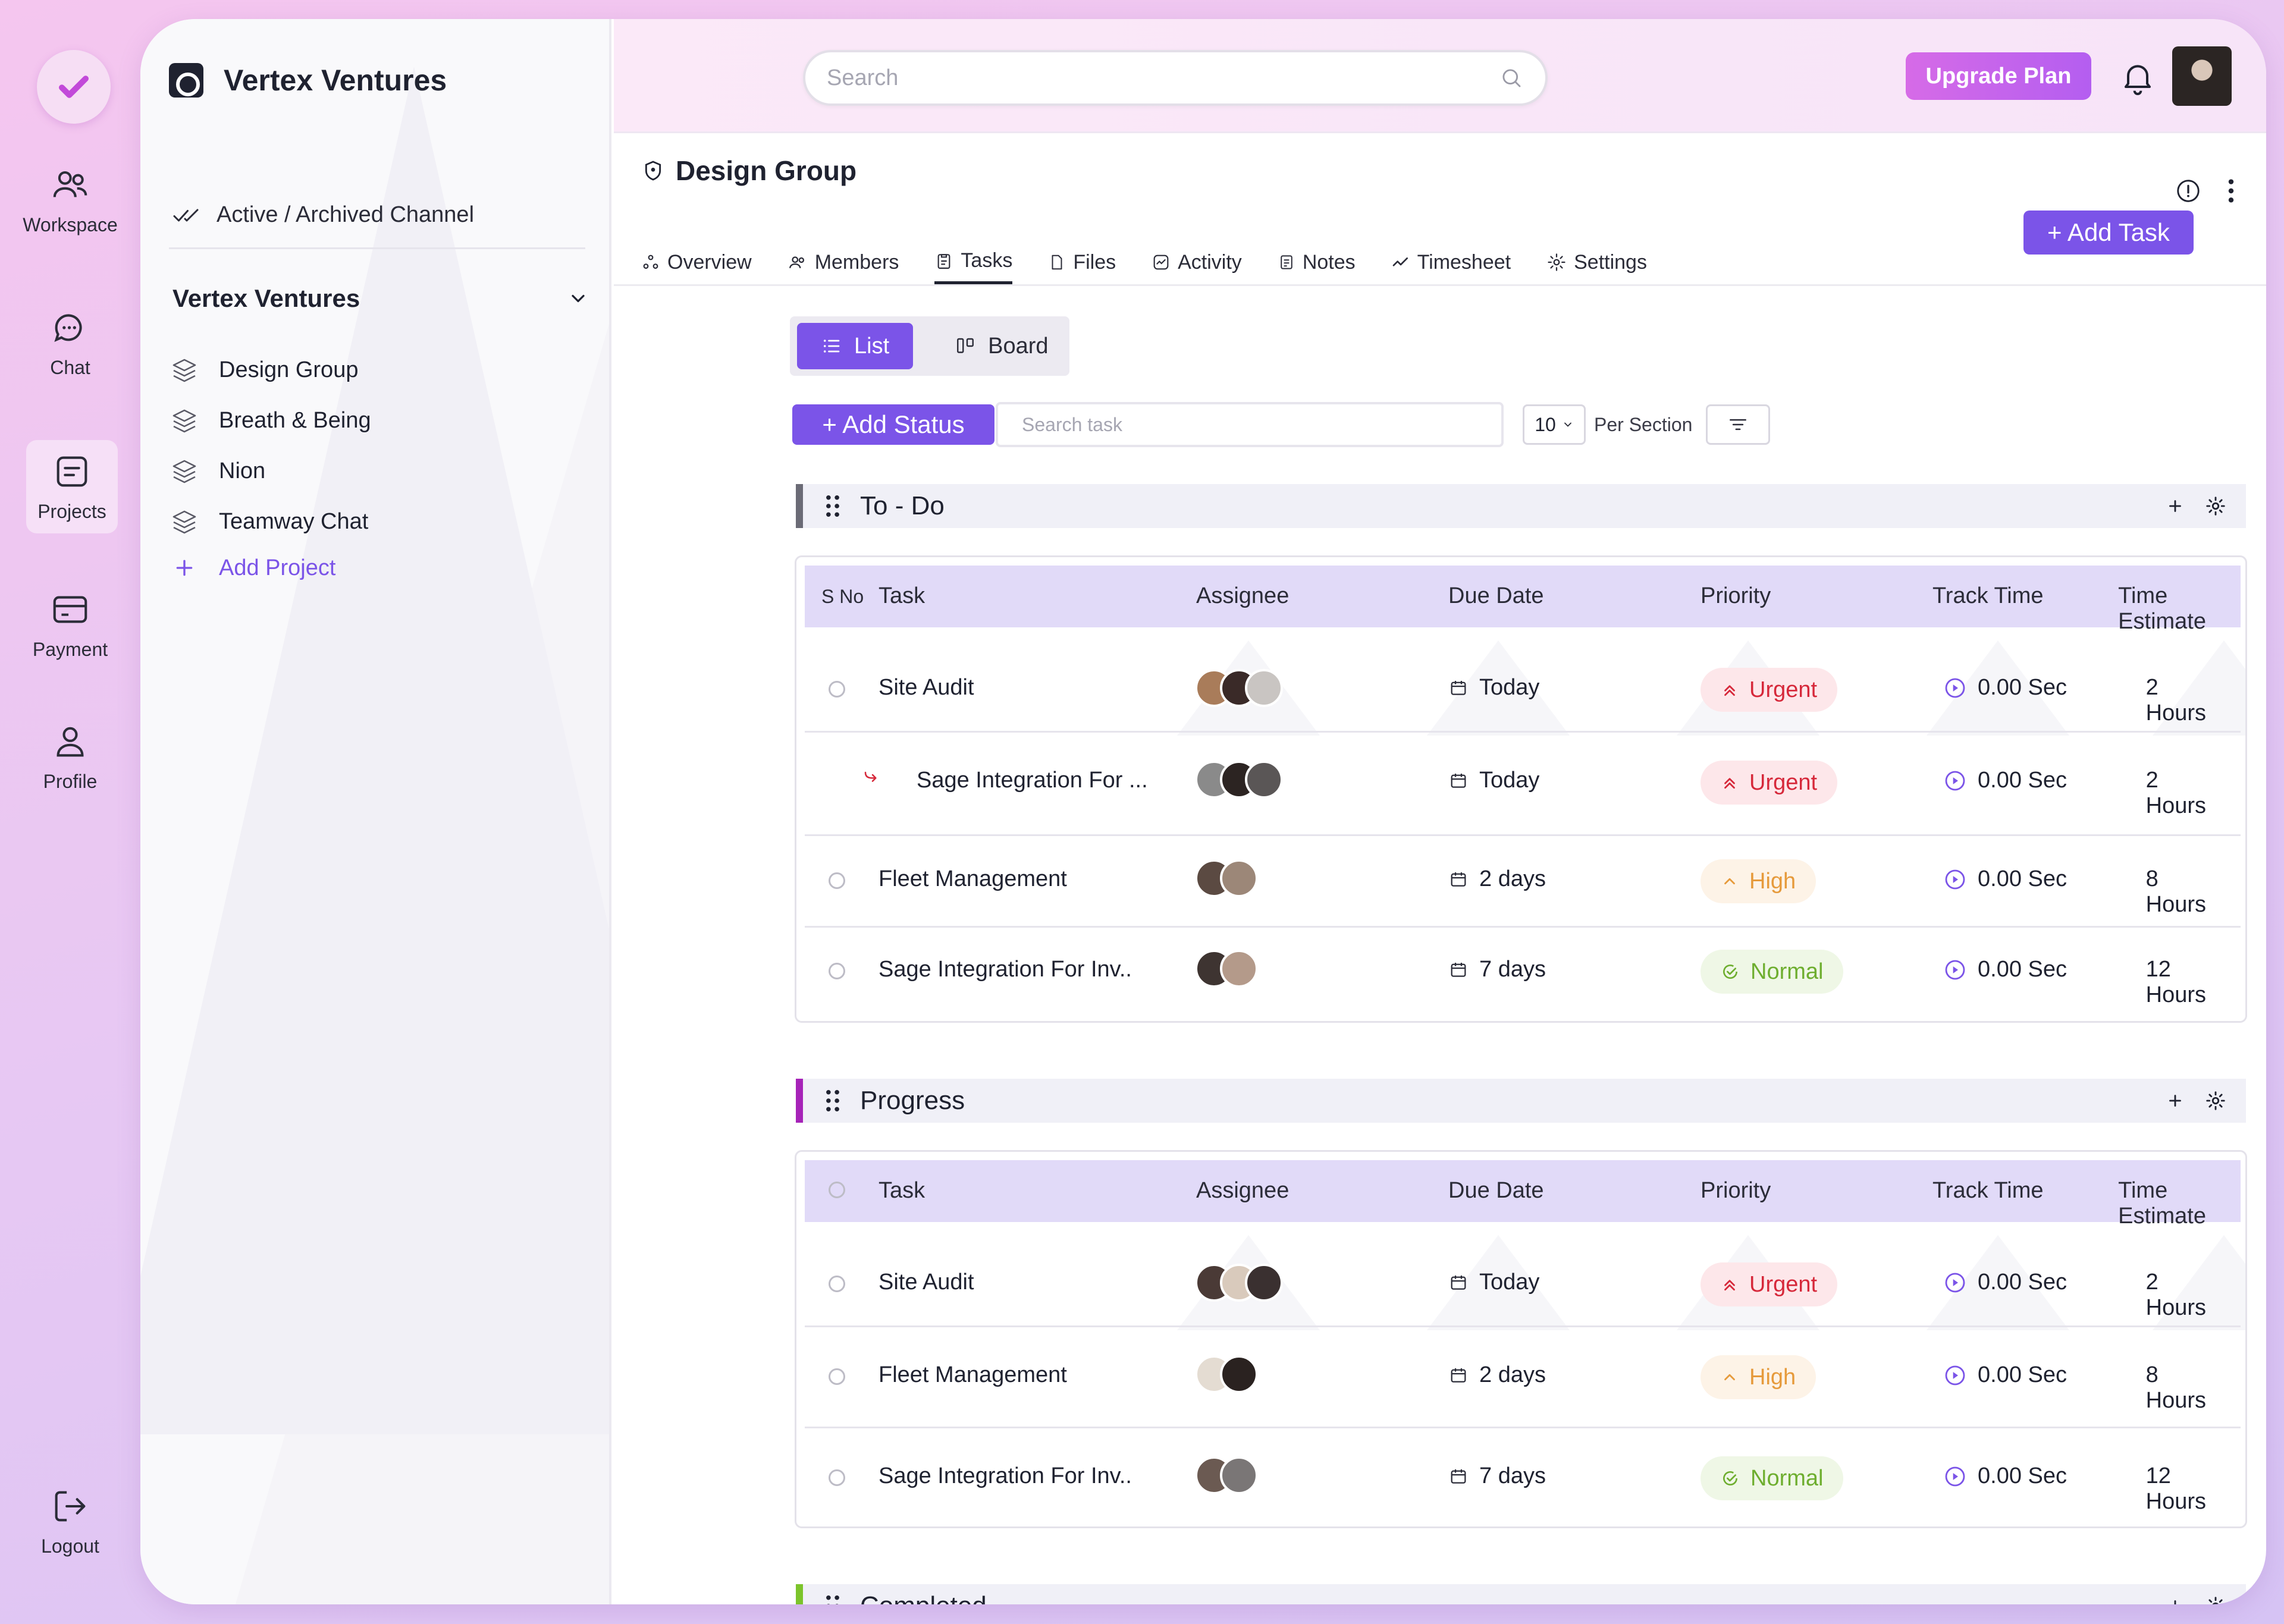  What do you see at coordinates (72, 486) in the screenshot?
I see `rail-projects: Projects` at bounding box center [72, 486].